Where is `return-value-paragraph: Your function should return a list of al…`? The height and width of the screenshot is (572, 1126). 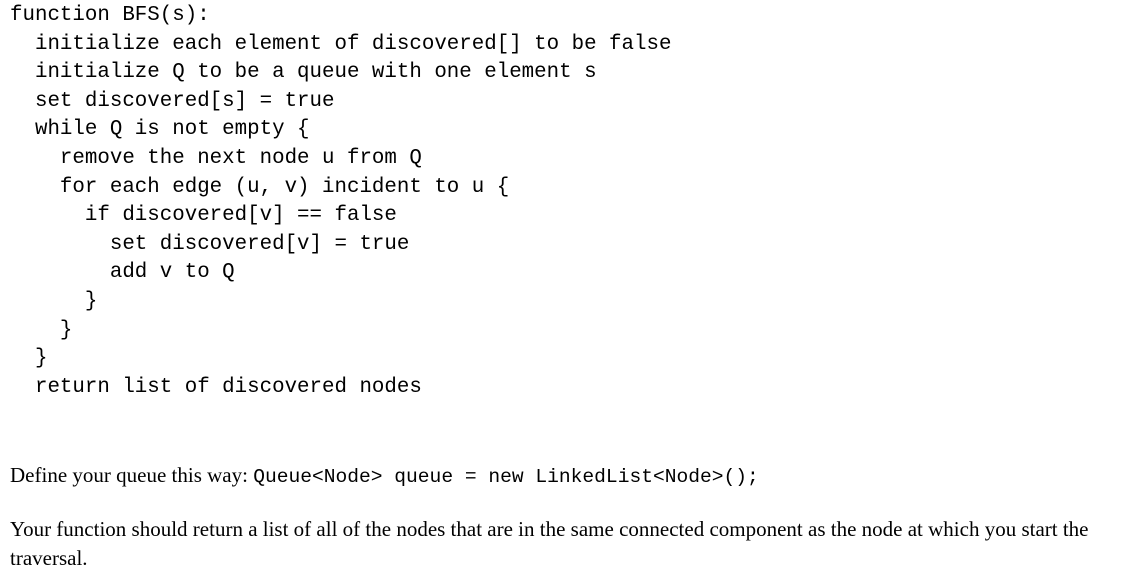
return-value-paragraph: Your function should return a list of al… is located at coordinates (549, 543).